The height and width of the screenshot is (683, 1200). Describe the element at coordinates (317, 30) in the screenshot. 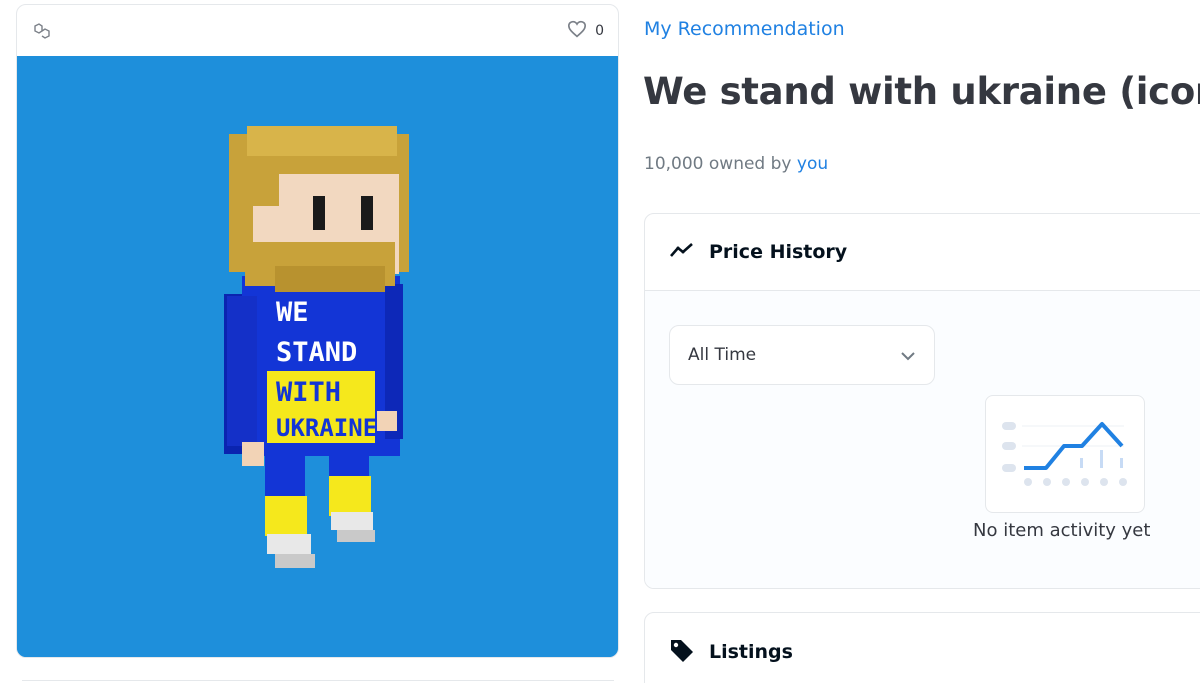

I see `asset-card-header: 0` at that location.